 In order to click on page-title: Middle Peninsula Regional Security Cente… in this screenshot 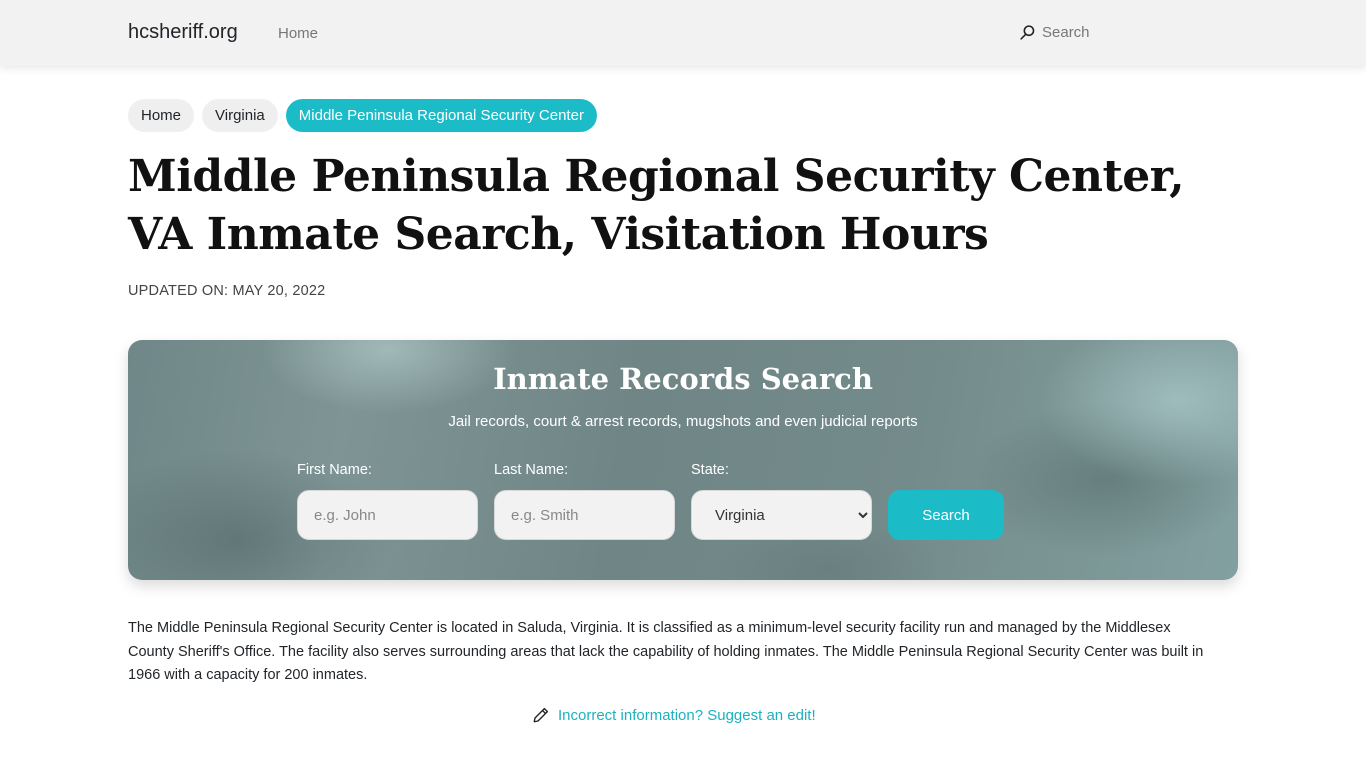, I will do `click(656, 205)`.